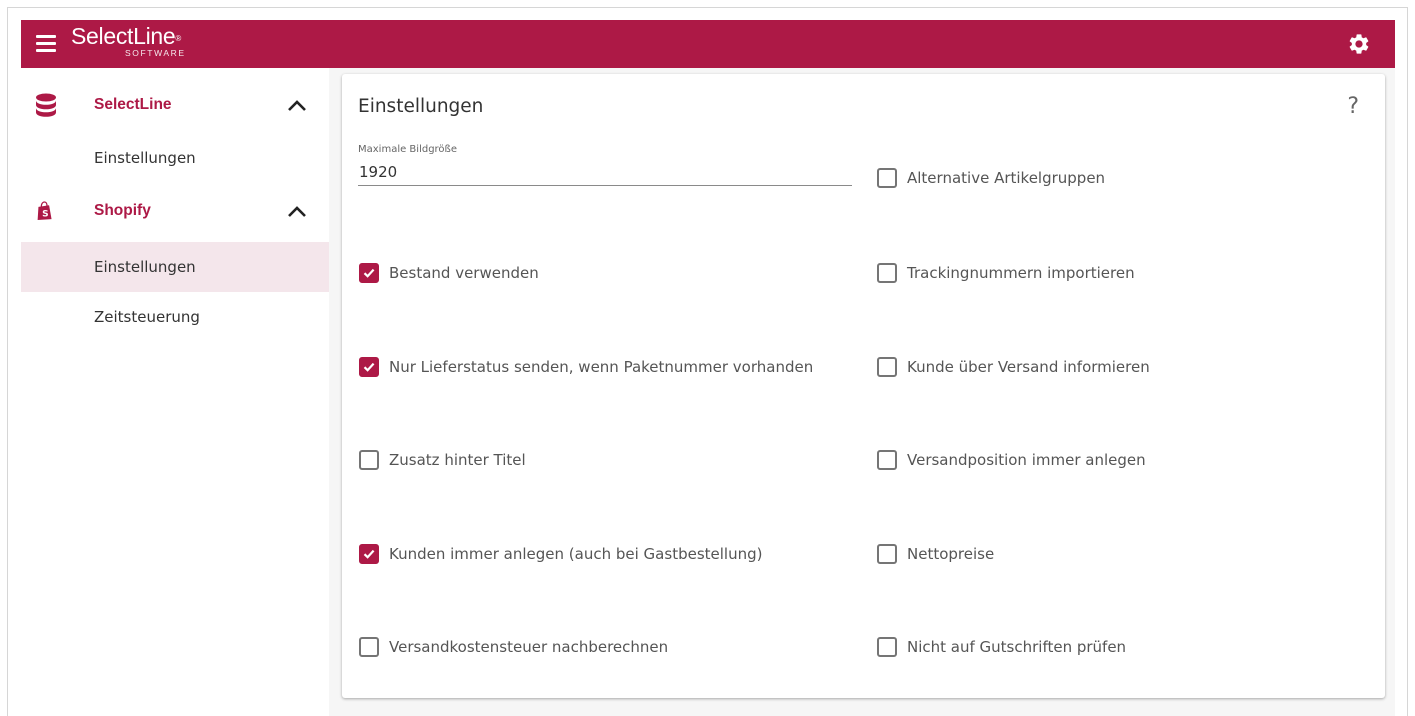  What do you see at coordinates (1026, 460) in the screenshot?
I see `checkbox-label: Versandposition immer anlegen` at bounding box center [1026, 460].